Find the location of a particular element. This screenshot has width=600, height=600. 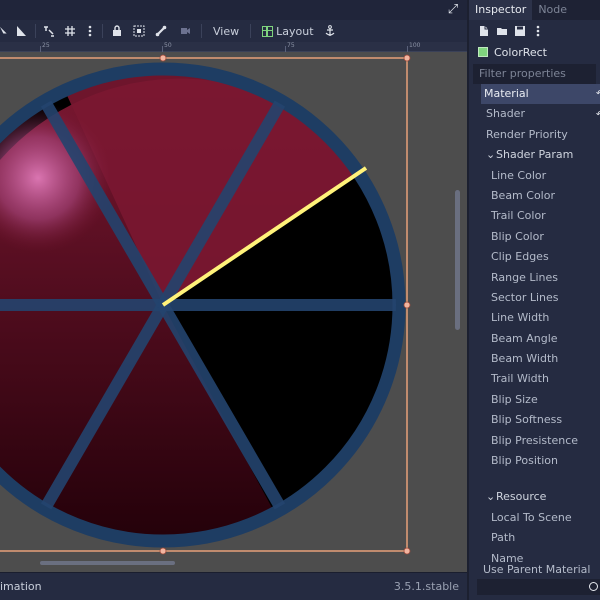

inspected-object-name: ColorRect is located at coordinates (520, 52).